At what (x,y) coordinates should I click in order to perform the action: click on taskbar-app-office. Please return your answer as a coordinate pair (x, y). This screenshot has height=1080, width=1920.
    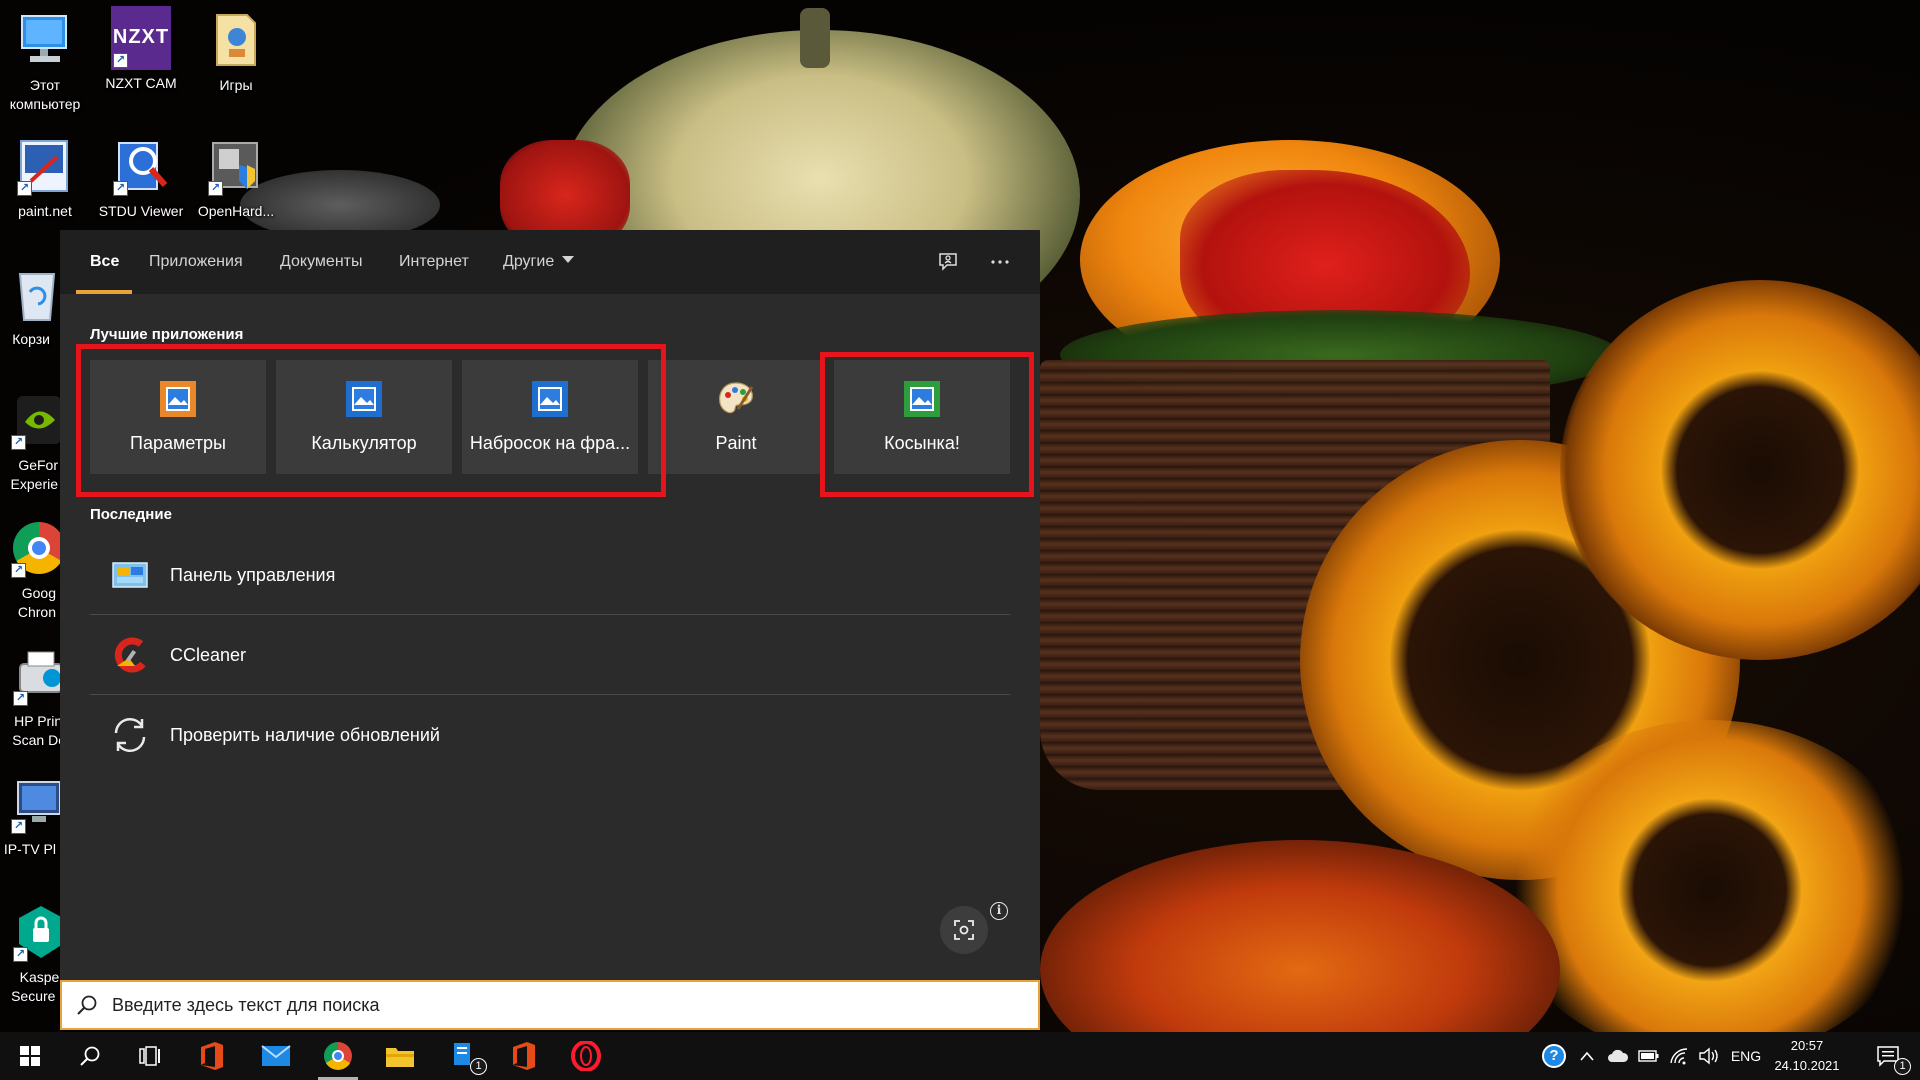
    Looking at the image, I should click on (212, 1056).